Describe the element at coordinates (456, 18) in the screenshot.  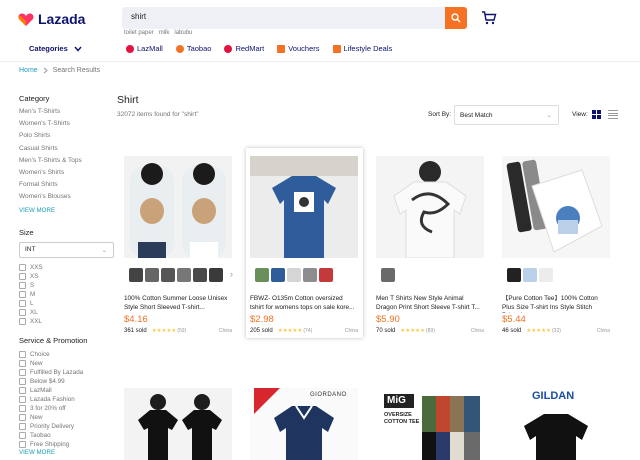
I see `search-button` at that location.